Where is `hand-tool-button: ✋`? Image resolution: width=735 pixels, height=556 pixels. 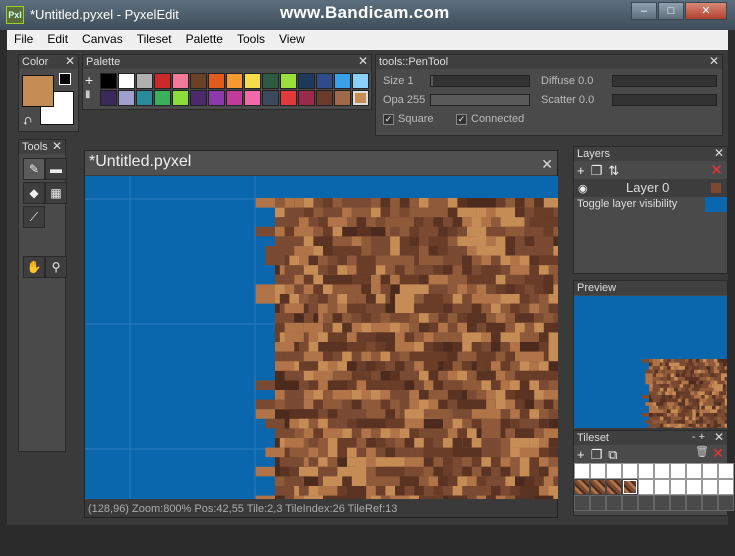 hand-tool-button: ✋ is located at coordinates (34, 267).